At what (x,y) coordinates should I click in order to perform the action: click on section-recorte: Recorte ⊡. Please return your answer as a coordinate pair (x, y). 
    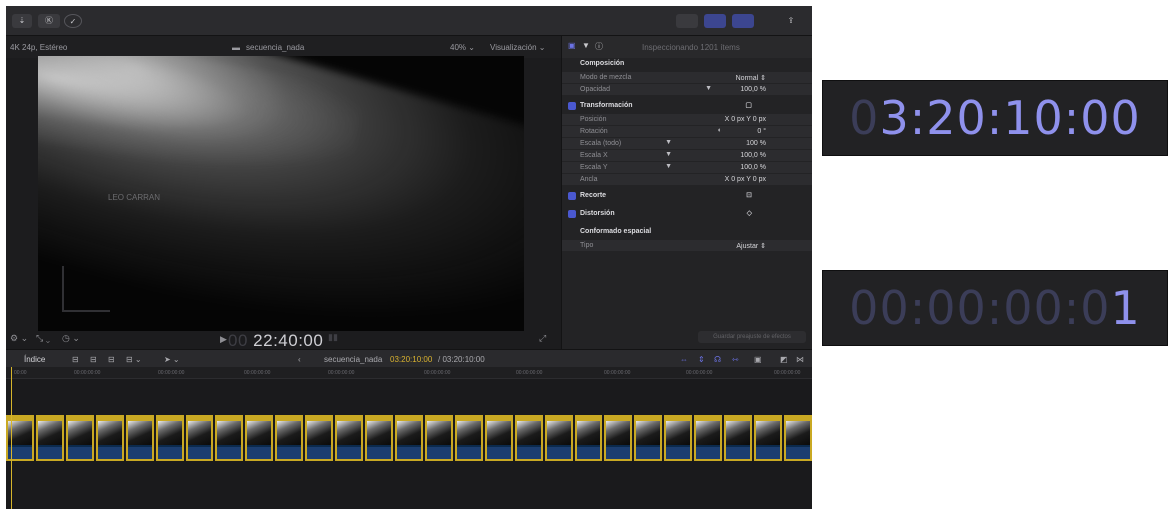
    Looking at the image, I should click on (687, 197).